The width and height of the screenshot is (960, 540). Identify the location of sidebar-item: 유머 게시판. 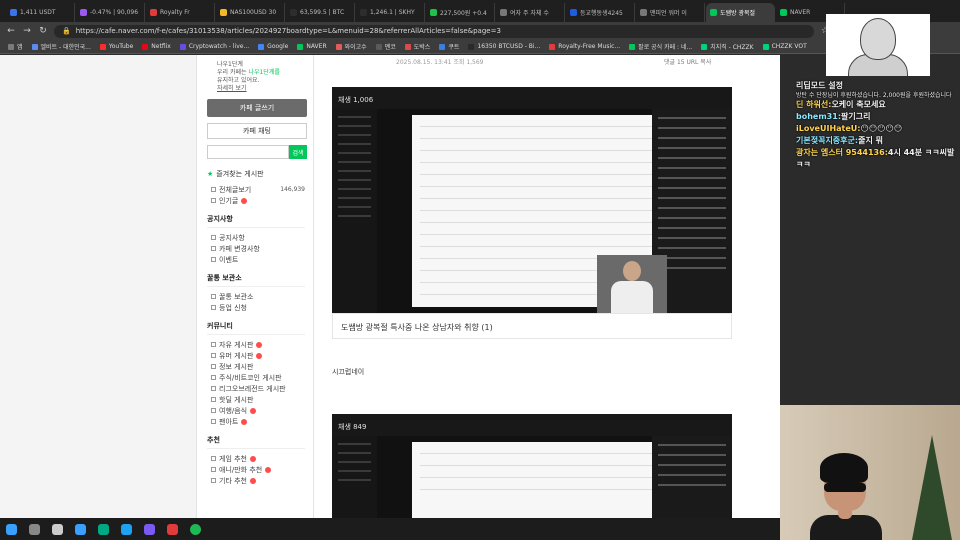
(256, 355).